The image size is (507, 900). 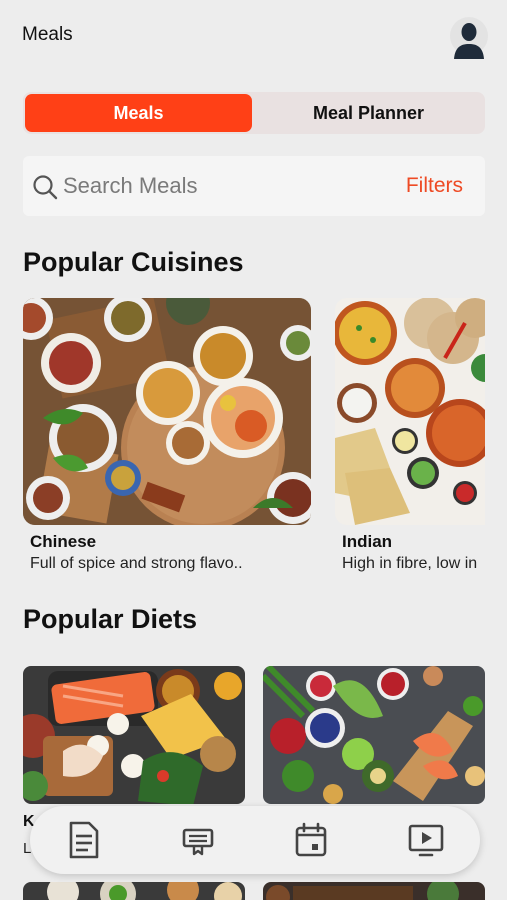 I want to click on popular-diets-heading: Popular Diets, so click(x=110, y=619).